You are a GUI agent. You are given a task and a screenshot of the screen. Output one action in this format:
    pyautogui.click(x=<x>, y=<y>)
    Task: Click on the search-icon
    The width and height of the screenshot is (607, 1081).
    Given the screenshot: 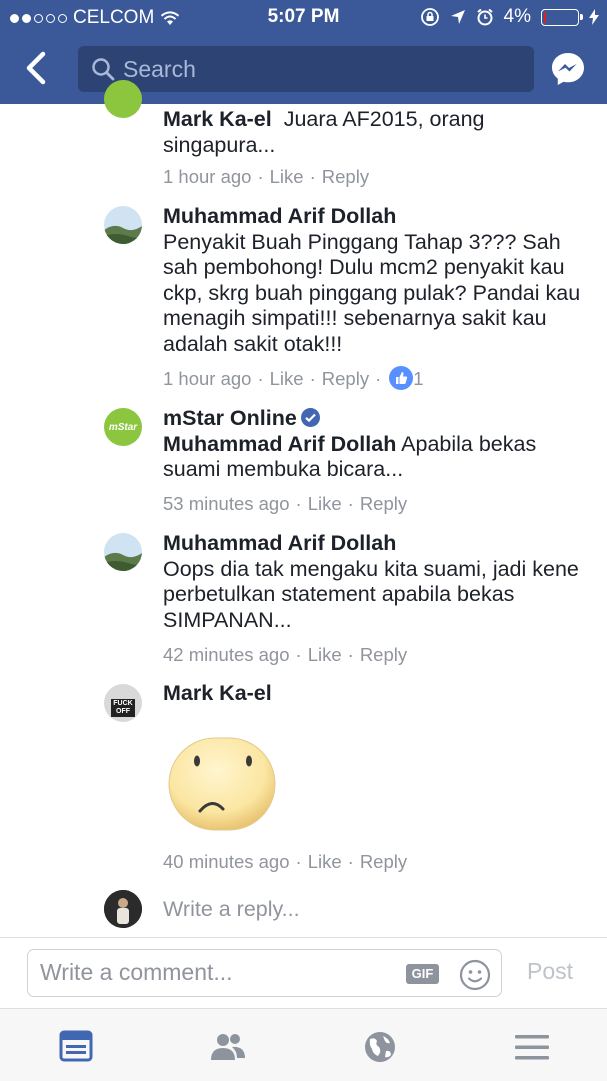 What is the action you would take?
    pyautogui.click(x=103, y=69)
    